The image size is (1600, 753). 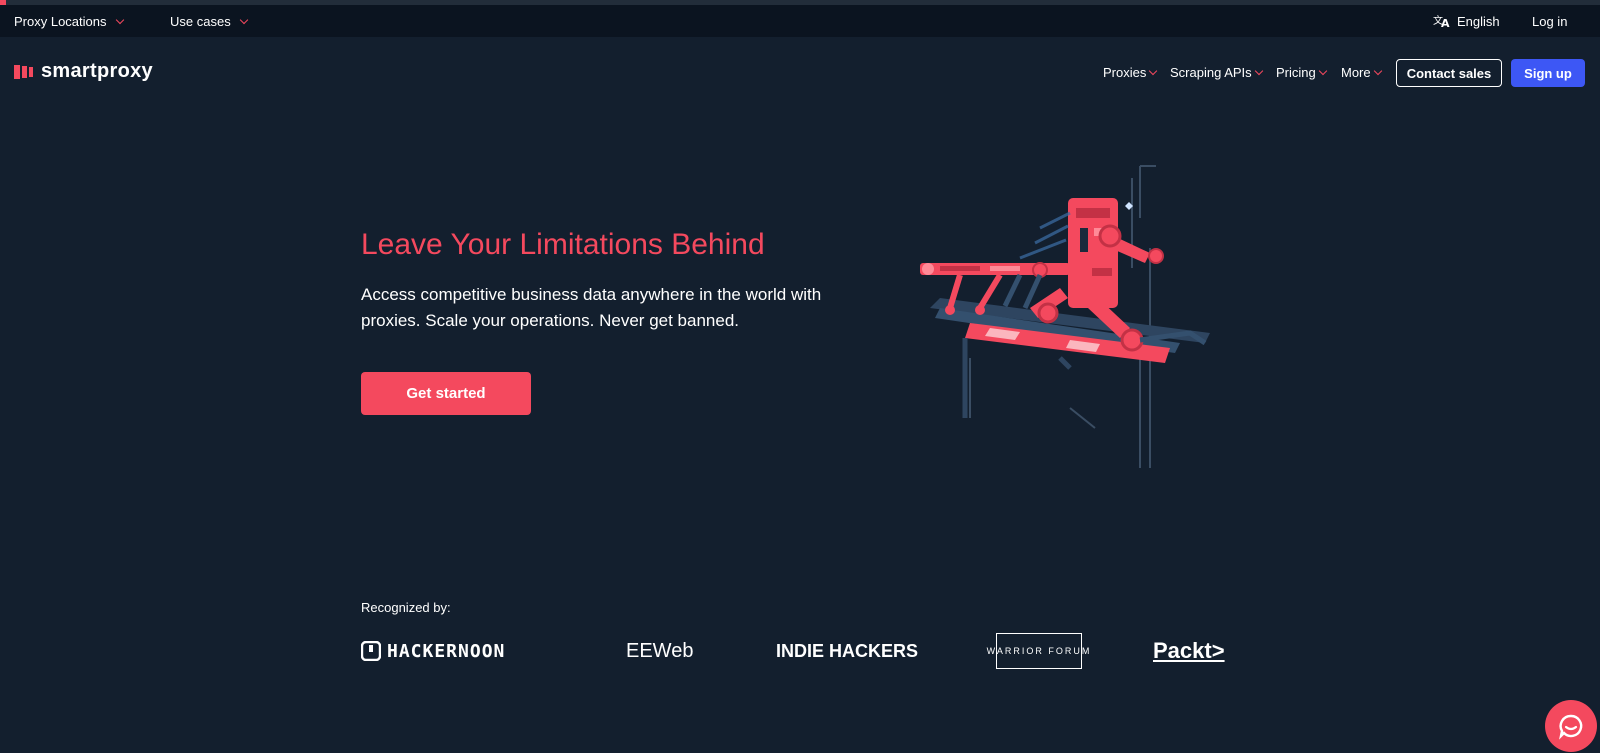 I want to click on hackernoon-logo: HACKERNOON, so click(x=433, y=651).